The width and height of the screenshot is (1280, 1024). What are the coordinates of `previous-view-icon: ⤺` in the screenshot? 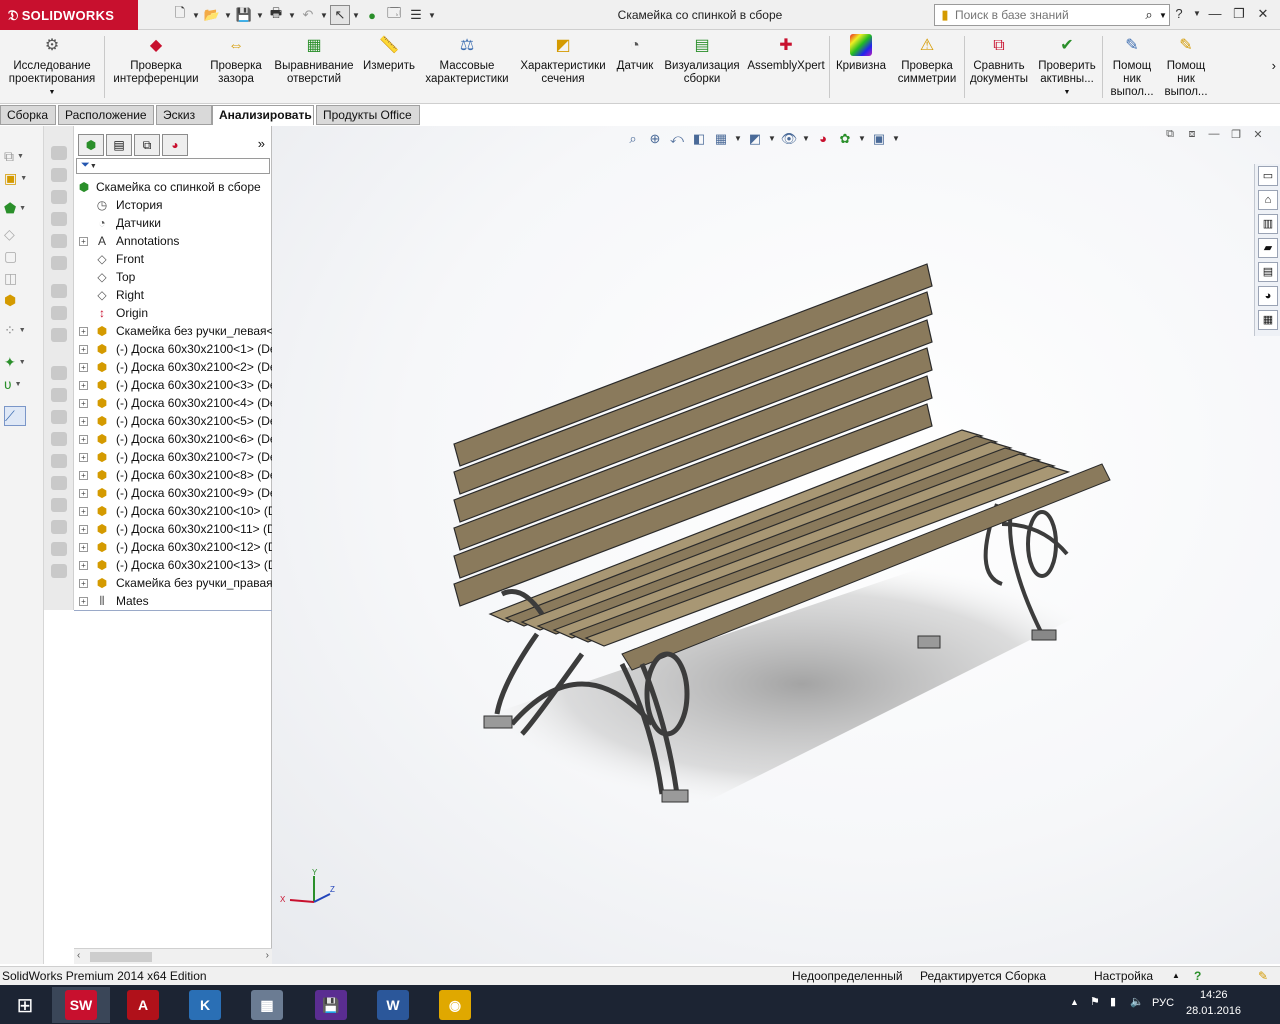 It's located at (677, 139).